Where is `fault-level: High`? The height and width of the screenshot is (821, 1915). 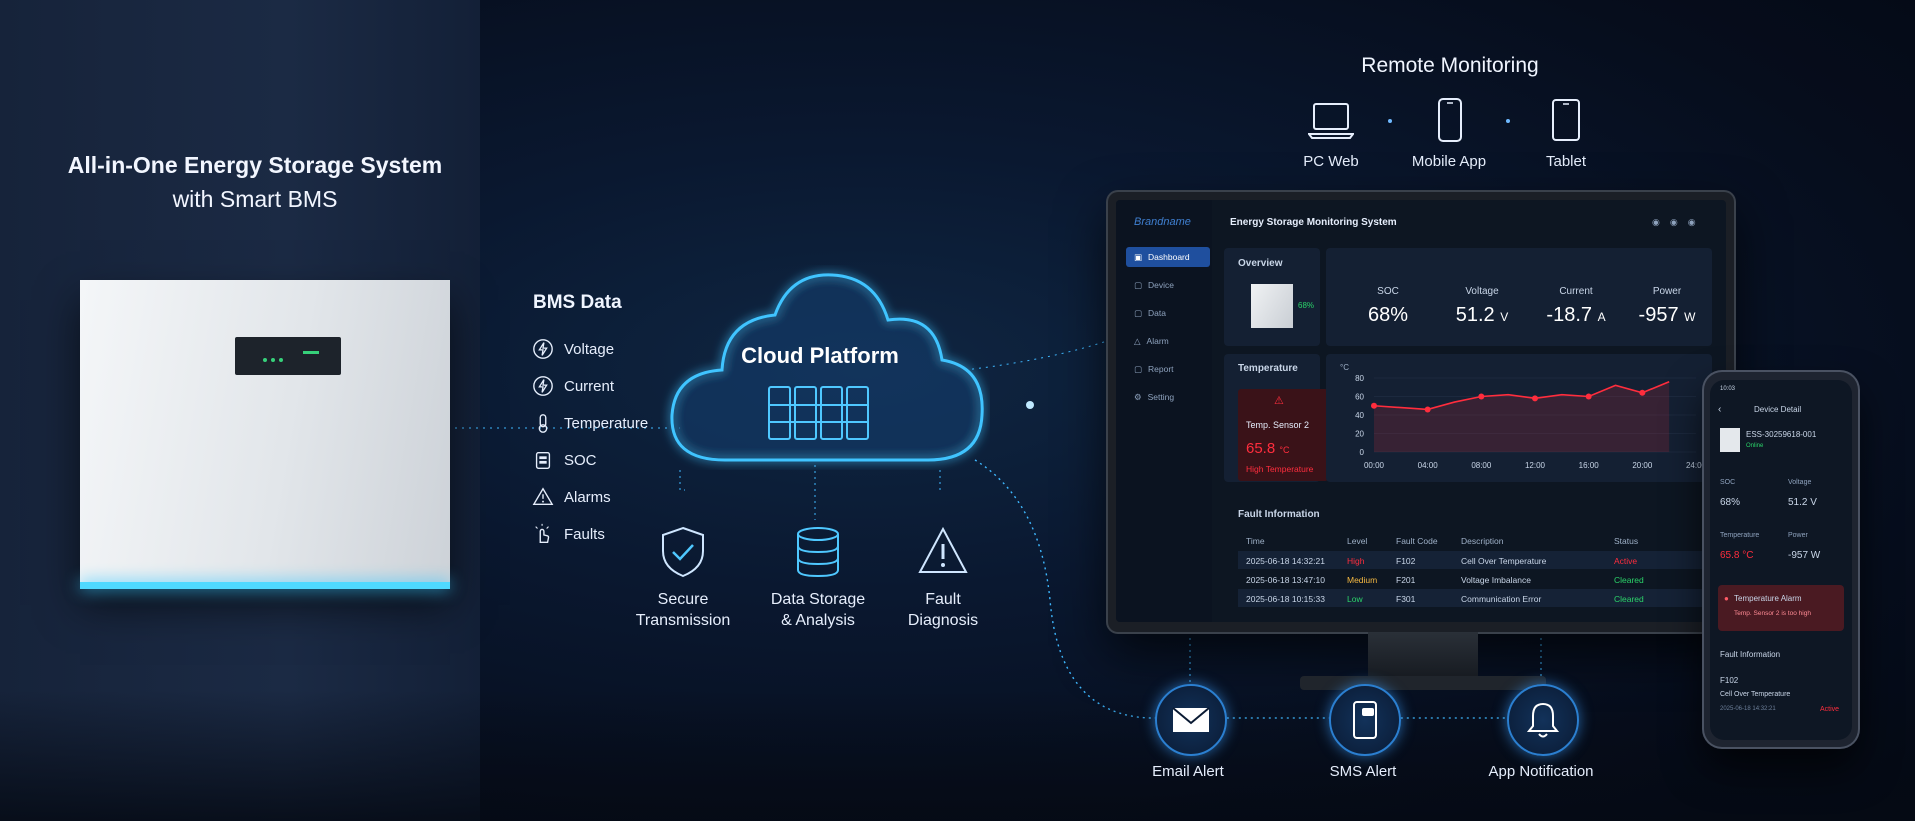
fault-level: High is located at coordinates (1356, 561).